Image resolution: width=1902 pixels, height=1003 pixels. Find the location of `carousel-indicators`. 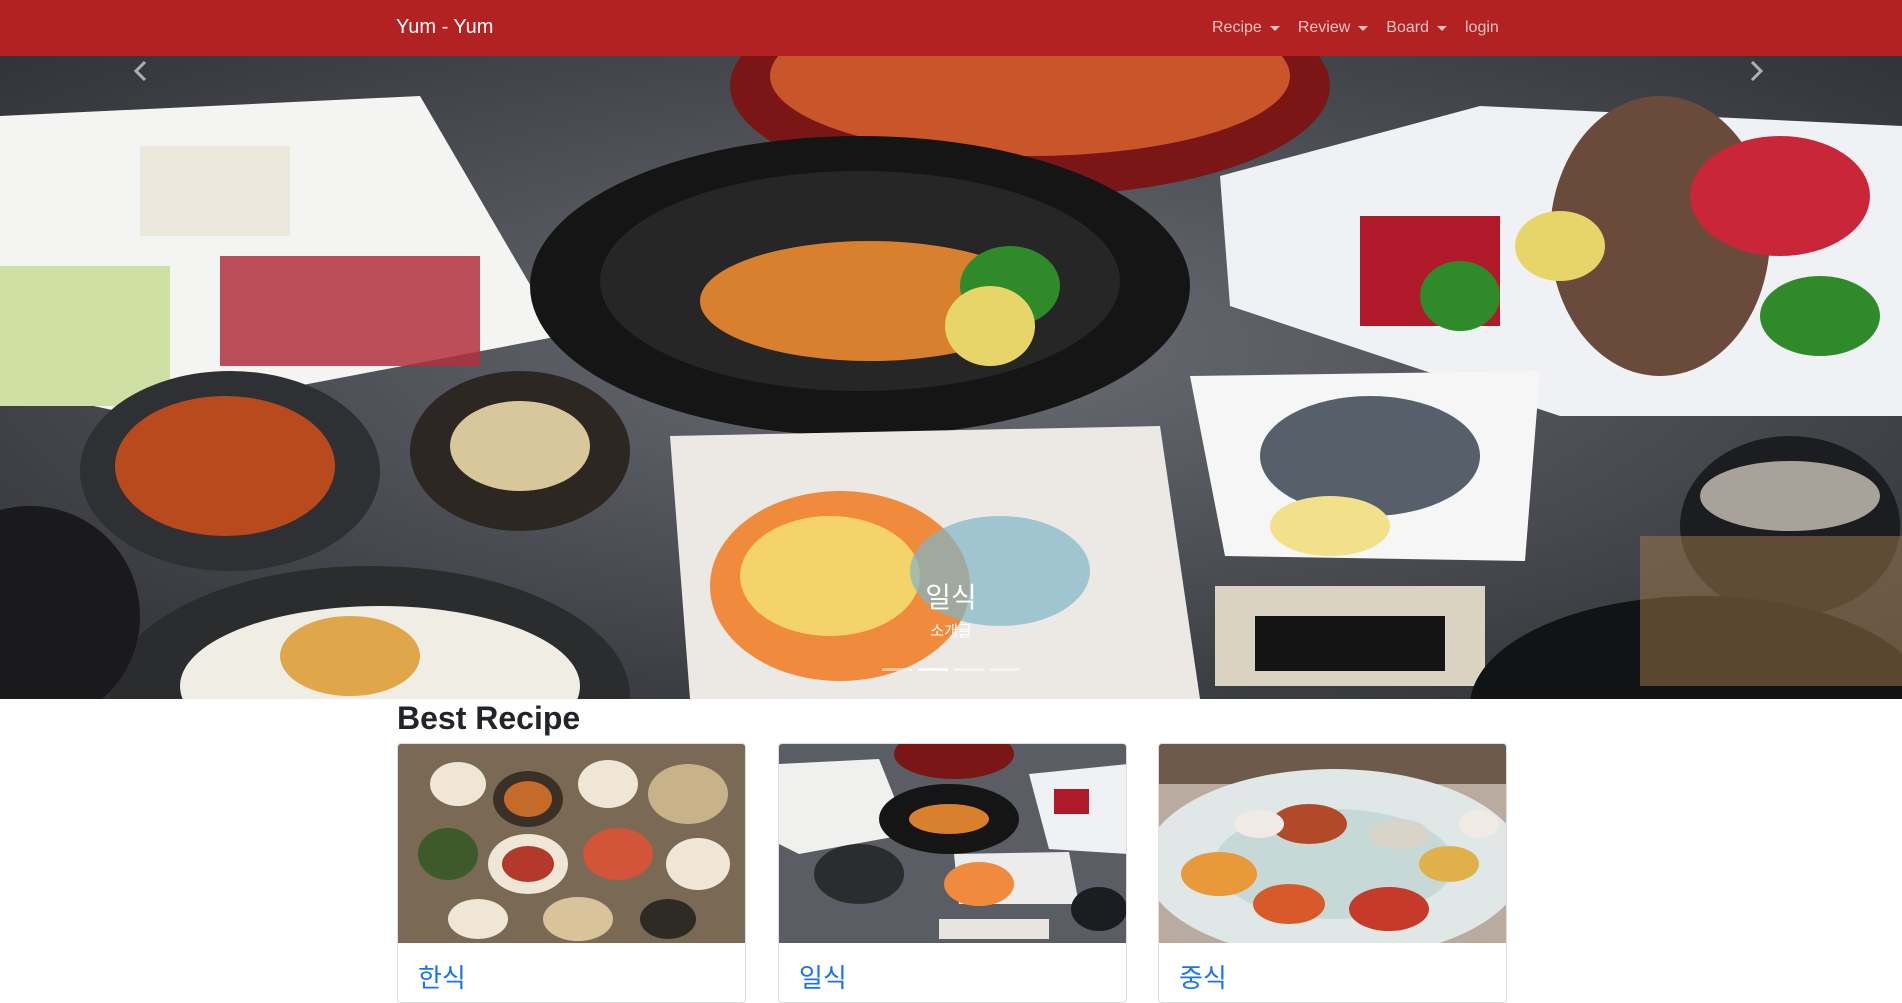

carousel-indicators is located at coordinates (951, 669).